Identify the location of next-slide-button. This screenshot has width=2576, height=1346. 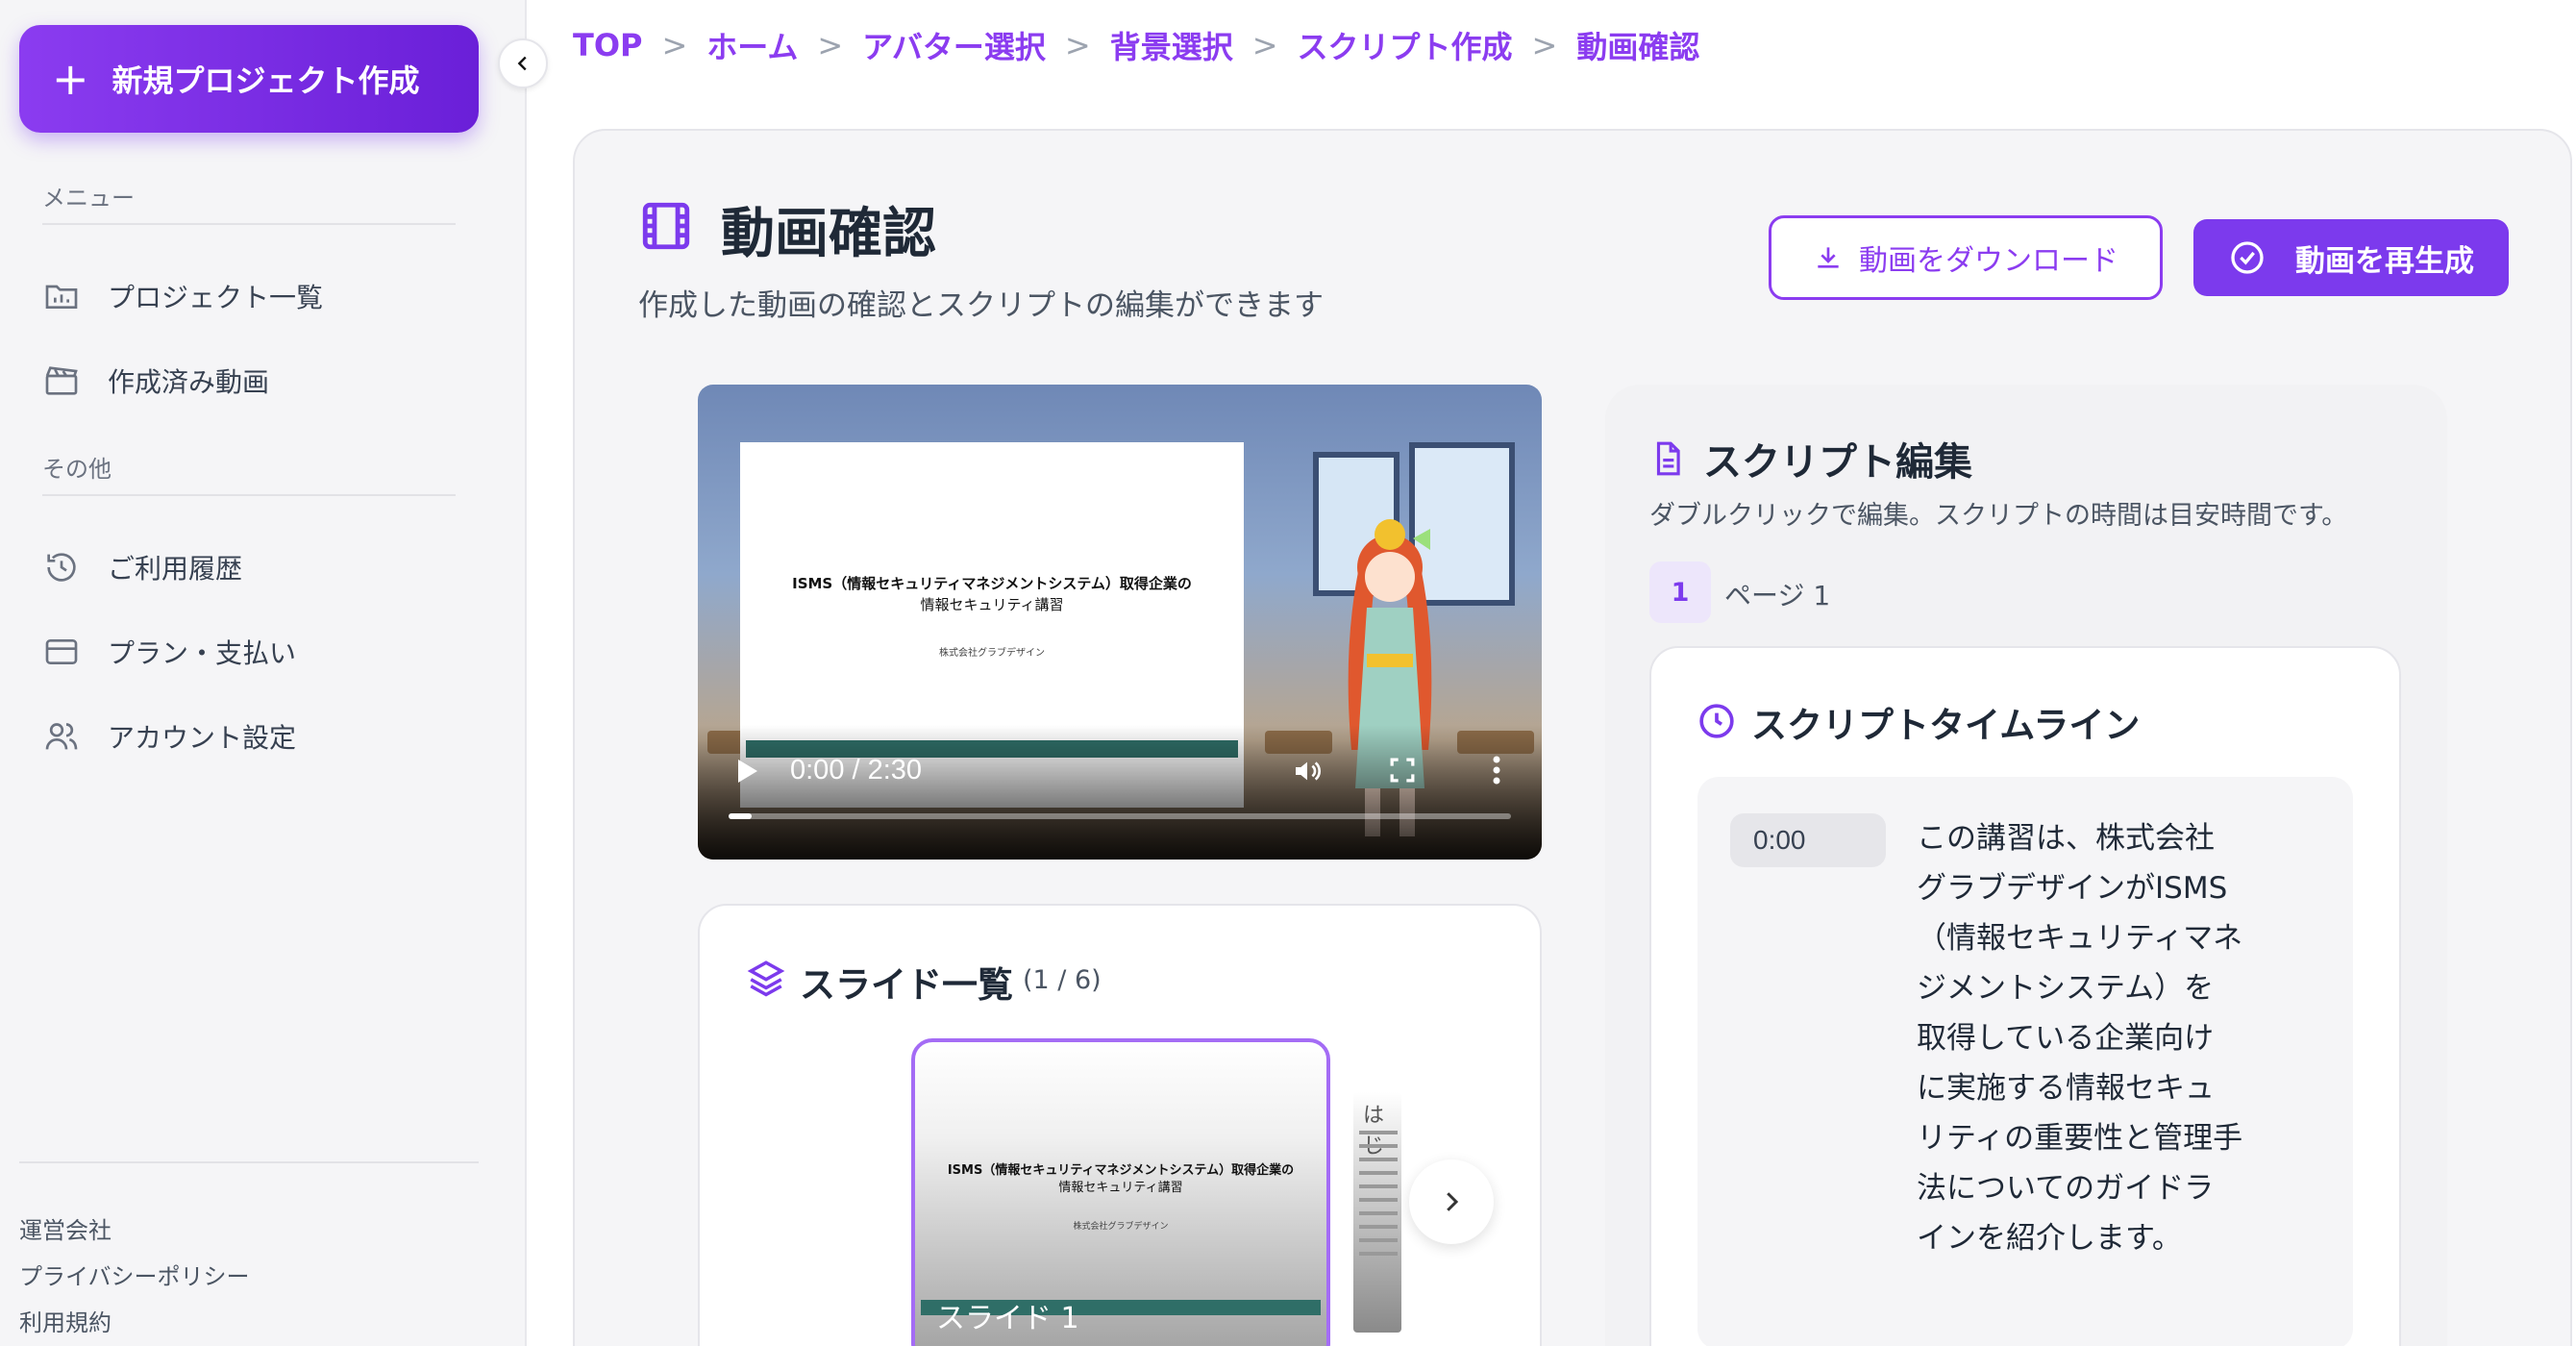
(1452, 1202).